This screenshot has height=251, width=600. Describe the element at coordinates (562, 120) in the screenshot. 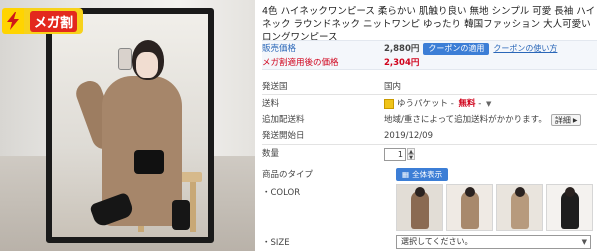

I see `detail-button-label: 詳細` at that location.